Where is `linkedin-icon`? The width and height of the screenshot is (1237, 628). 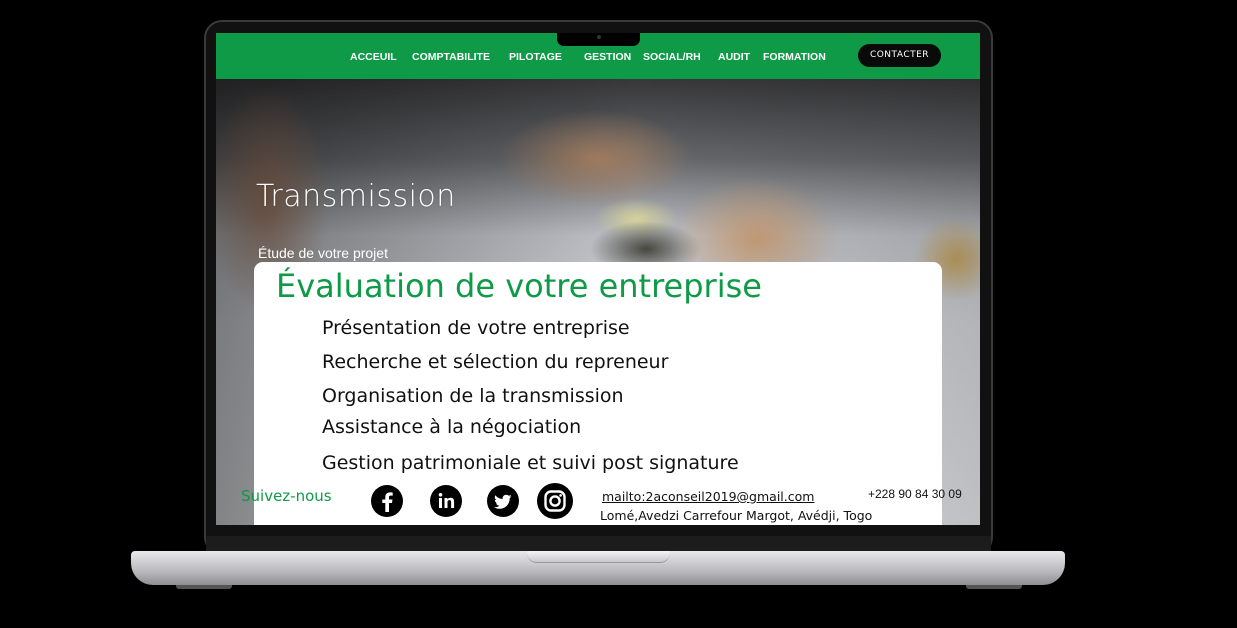
linkedin-icon is located at coordinates (446, 501).